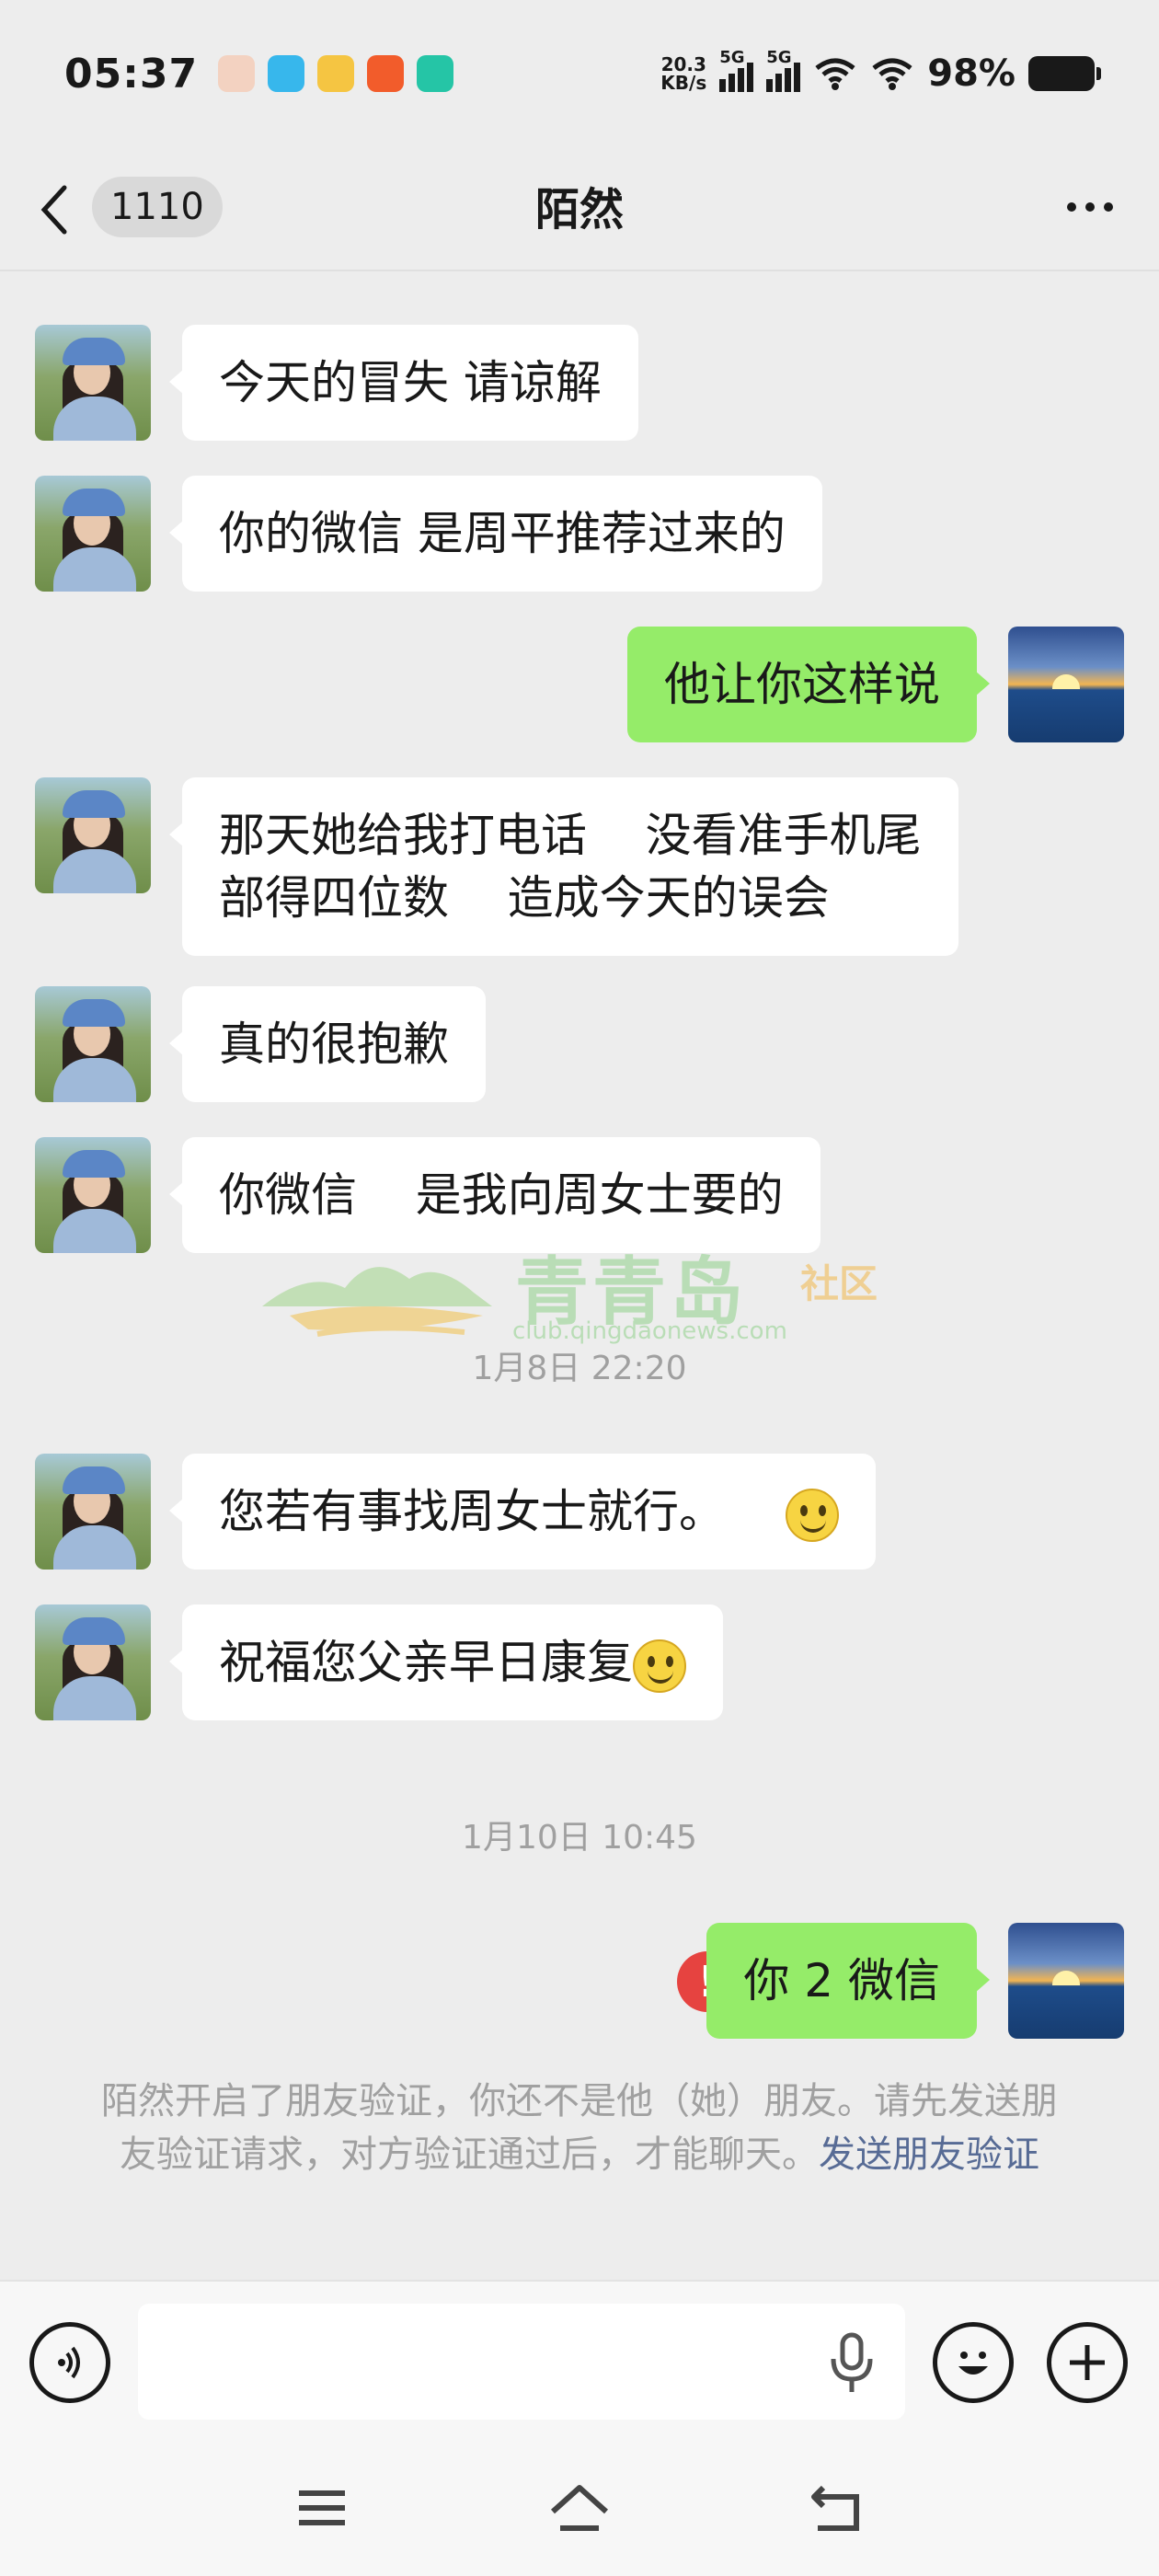 Image resolution: width=1159 pixels, height=2576 pixels. I want to click on voice-toggle-button, so click(69, 2362).